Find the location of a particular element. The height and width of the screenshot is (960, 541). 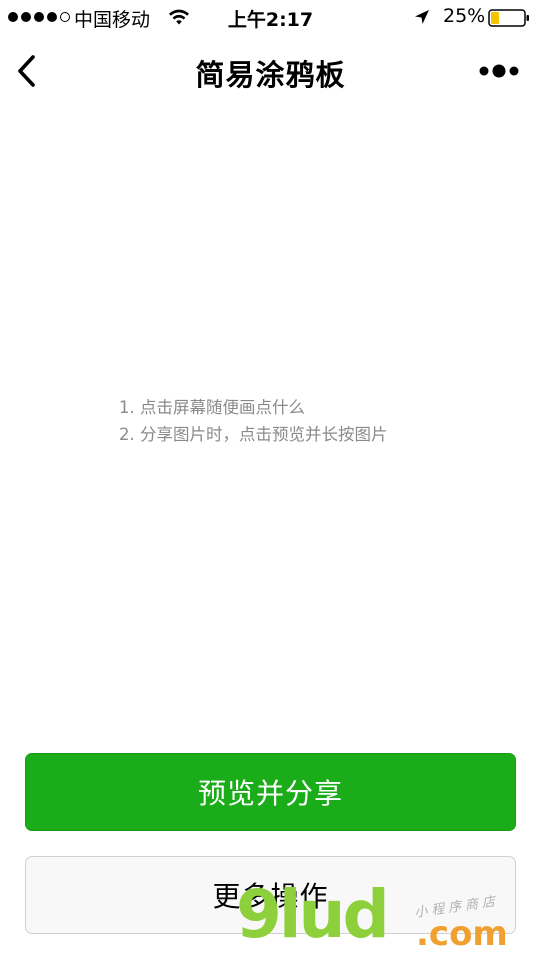

instruction-line-2: 2. 分享图片时，点击预览并长按图片 is located at coordinates (253, 434).